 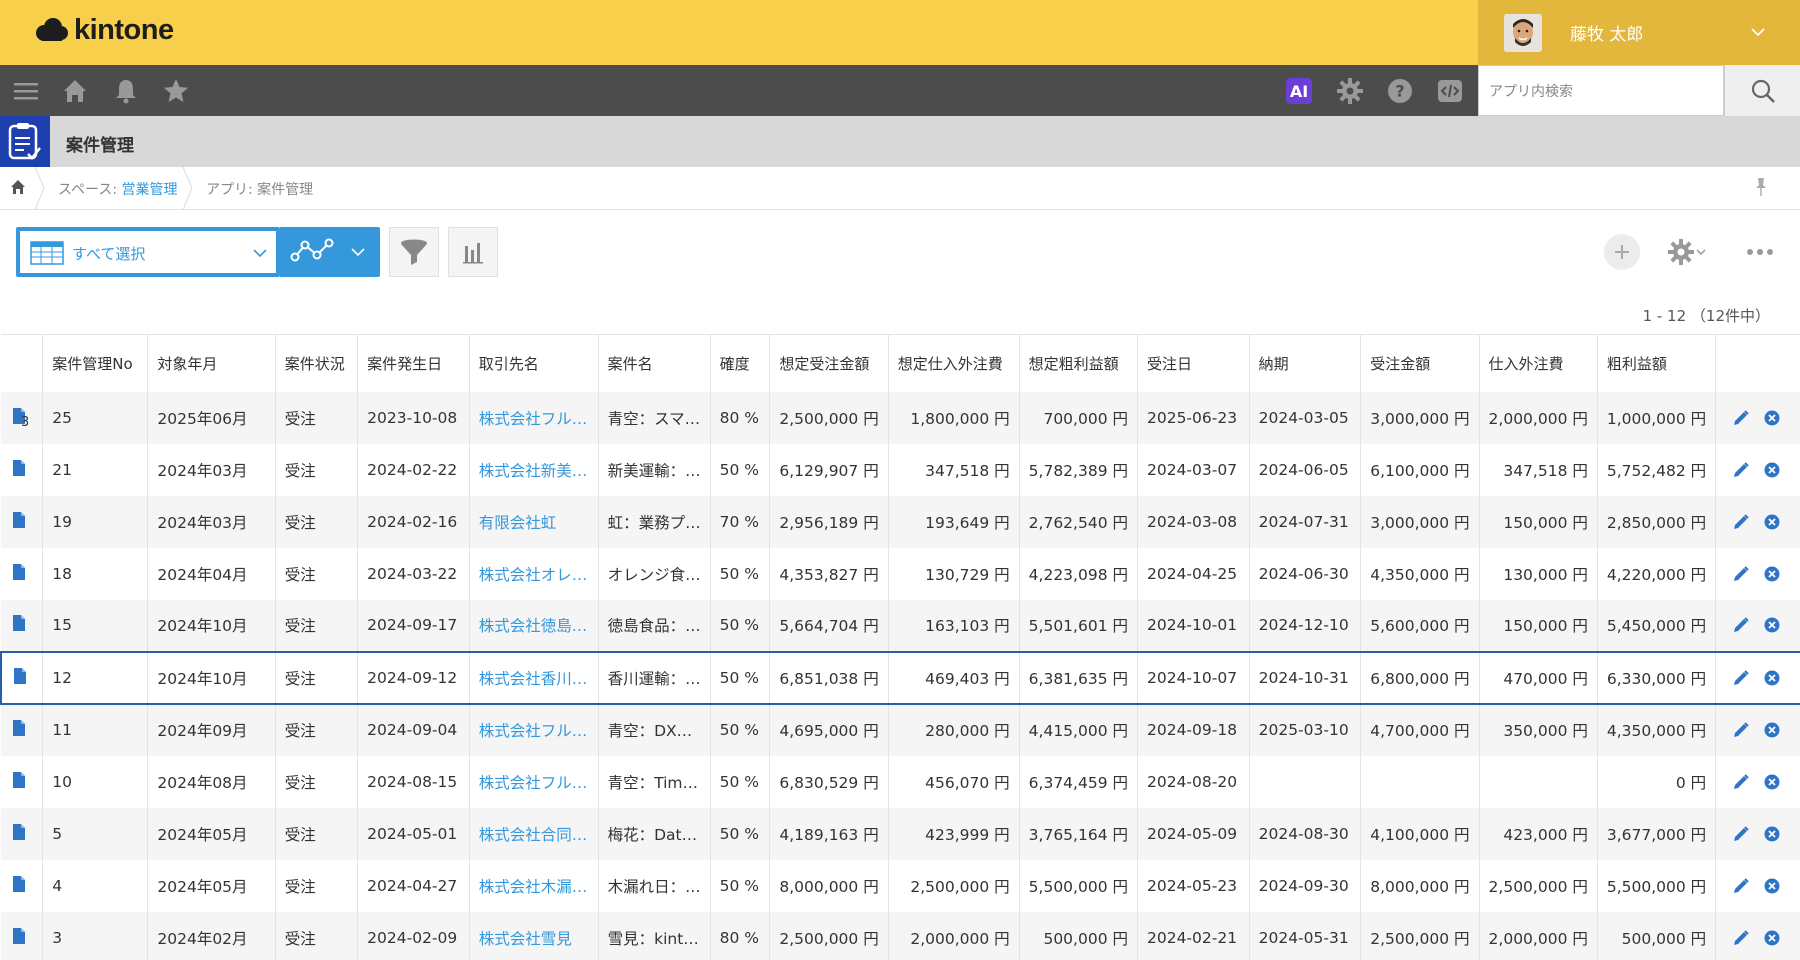 I want to click on app-settings-button, so click(x=1687, y=252).